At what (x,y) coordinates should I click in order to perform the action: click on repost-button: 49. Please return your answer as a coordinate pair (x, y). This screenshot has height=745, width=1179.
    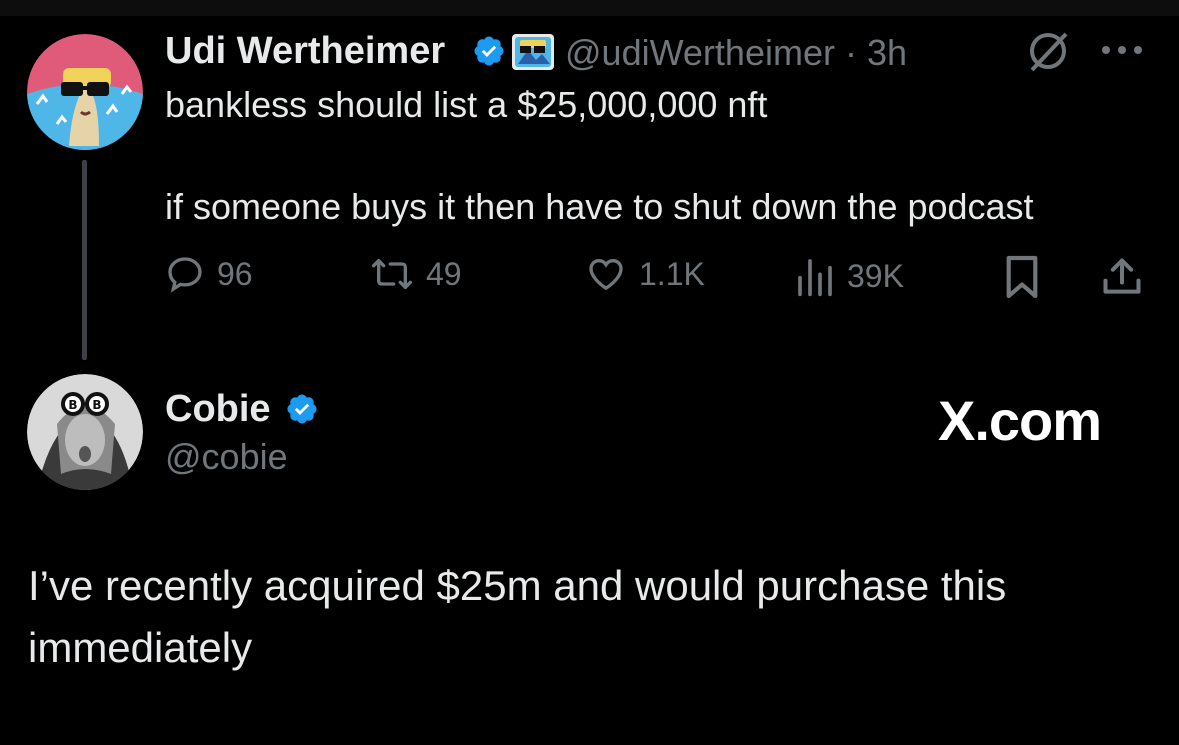
    Looking at the image, I should click on (416, 274).